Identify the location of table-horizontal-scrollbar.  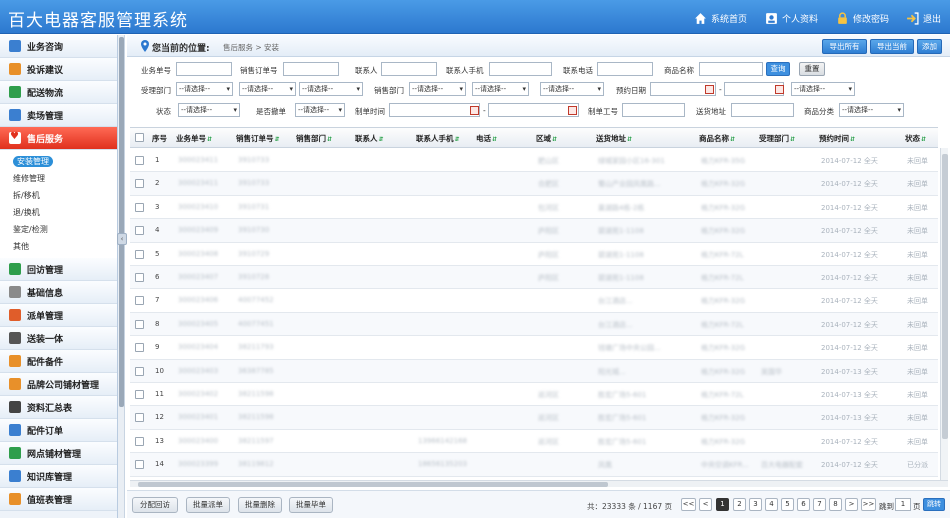
(539, 483).